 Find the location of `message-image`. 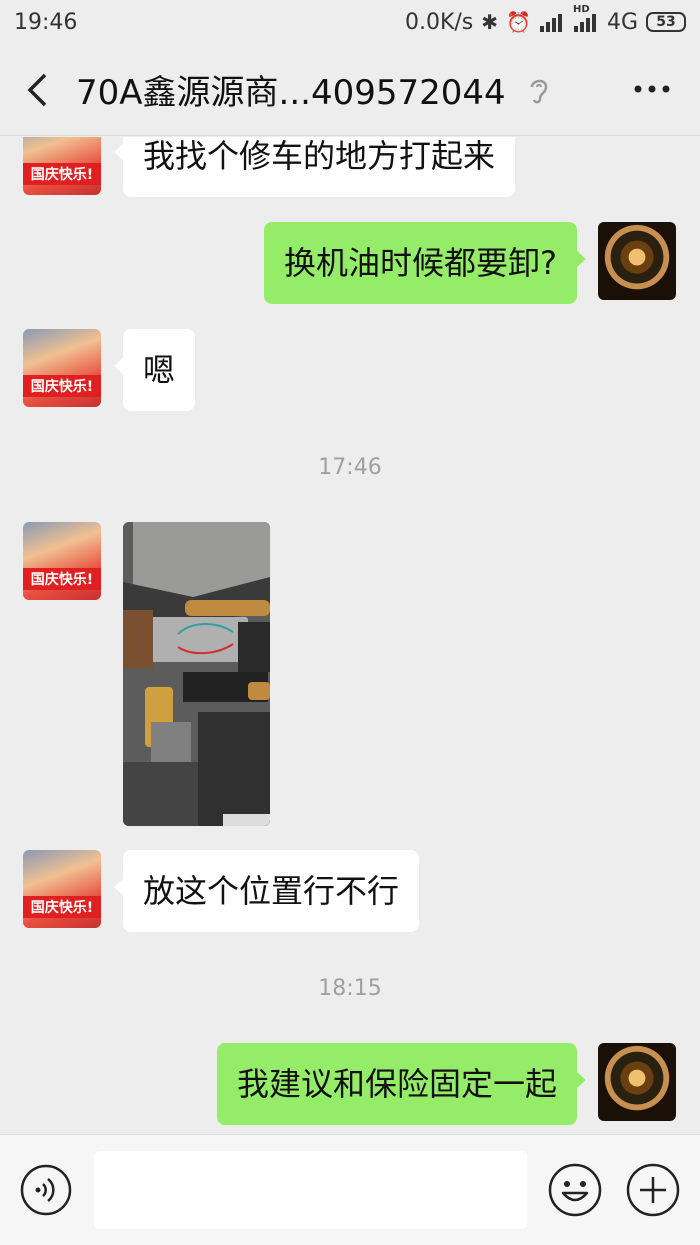

message-image is located at coordinates (196, 674).